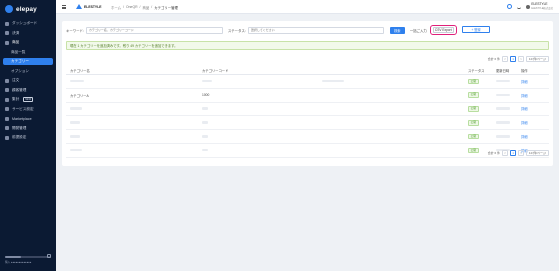 This screenshot has height=271, width=559. Describe the element at coordinates (19, 127) in the screenshot. I see `sidebar-item-label: 開発管理` at that location.